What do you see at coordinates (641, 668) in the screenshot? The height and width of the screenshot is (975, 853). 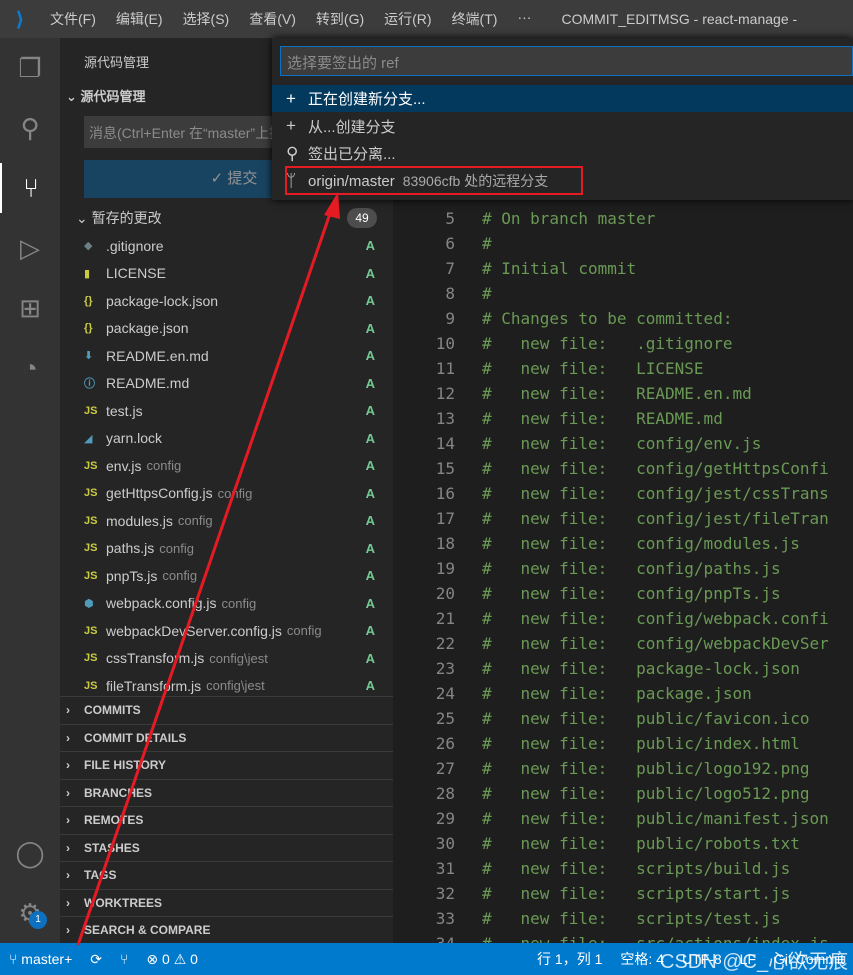 I see `line-text: # new file: package-lock.json` at bounding box center [641, 668].